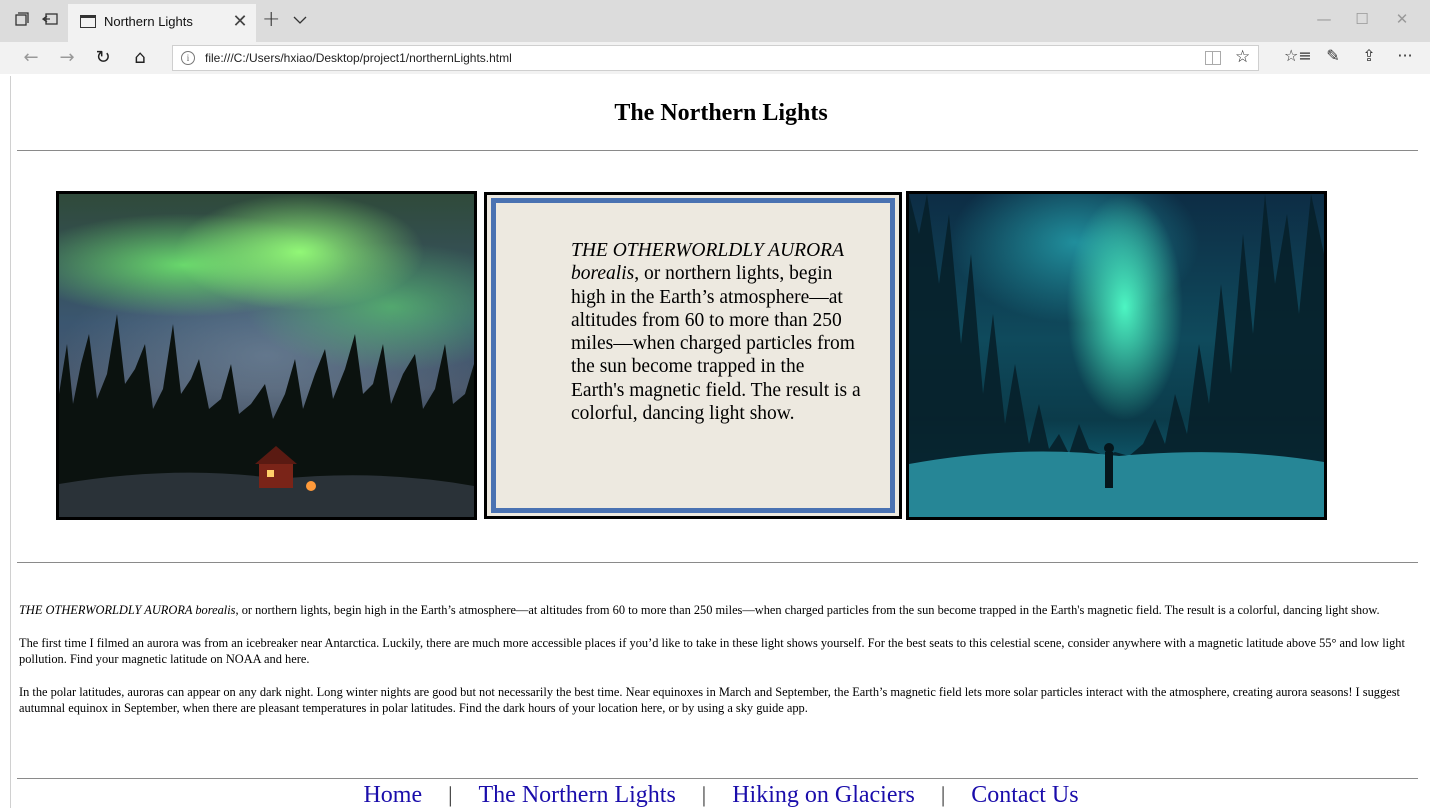 This screenshot has width=1430, height=808. I want to click on tab-close-icon: ✕, so click(240, 21).